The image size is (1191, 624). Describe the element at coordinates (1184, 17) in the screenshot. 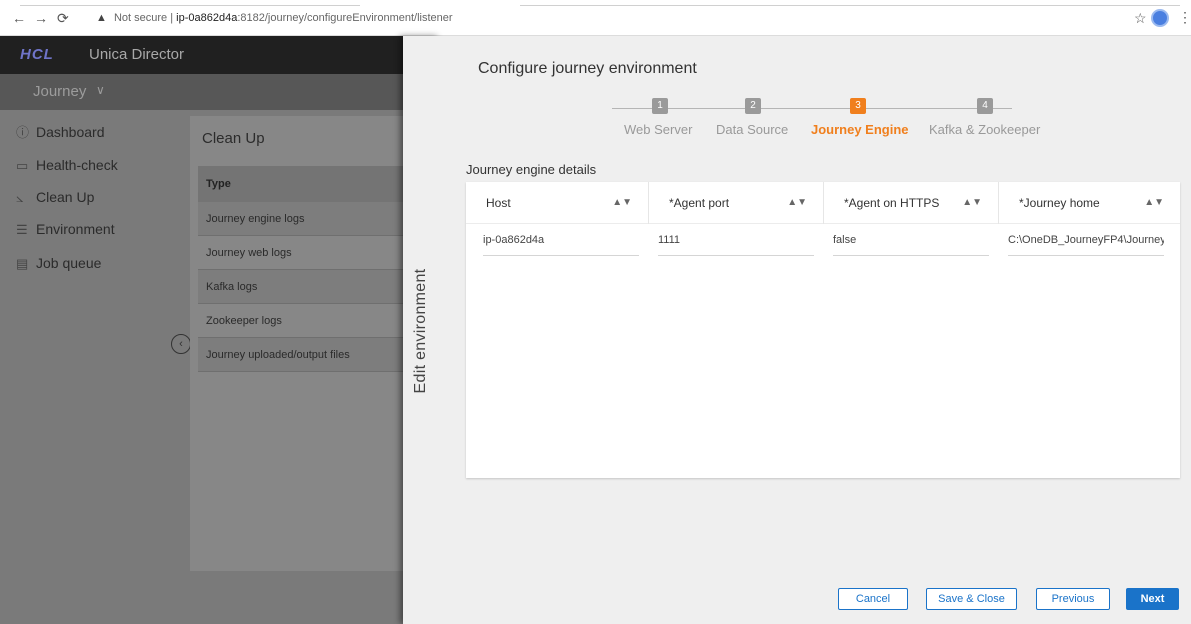

I see `menu-kebab-icon: ⋮` at that location.